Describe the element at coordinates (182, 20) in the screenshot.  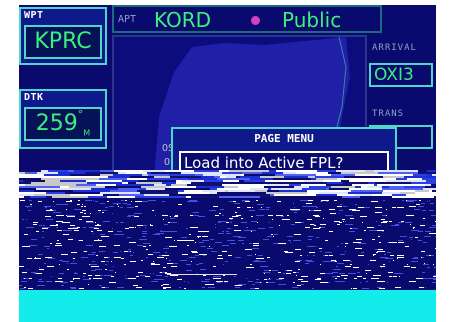
I see `airport-ident: KORD` at that location.